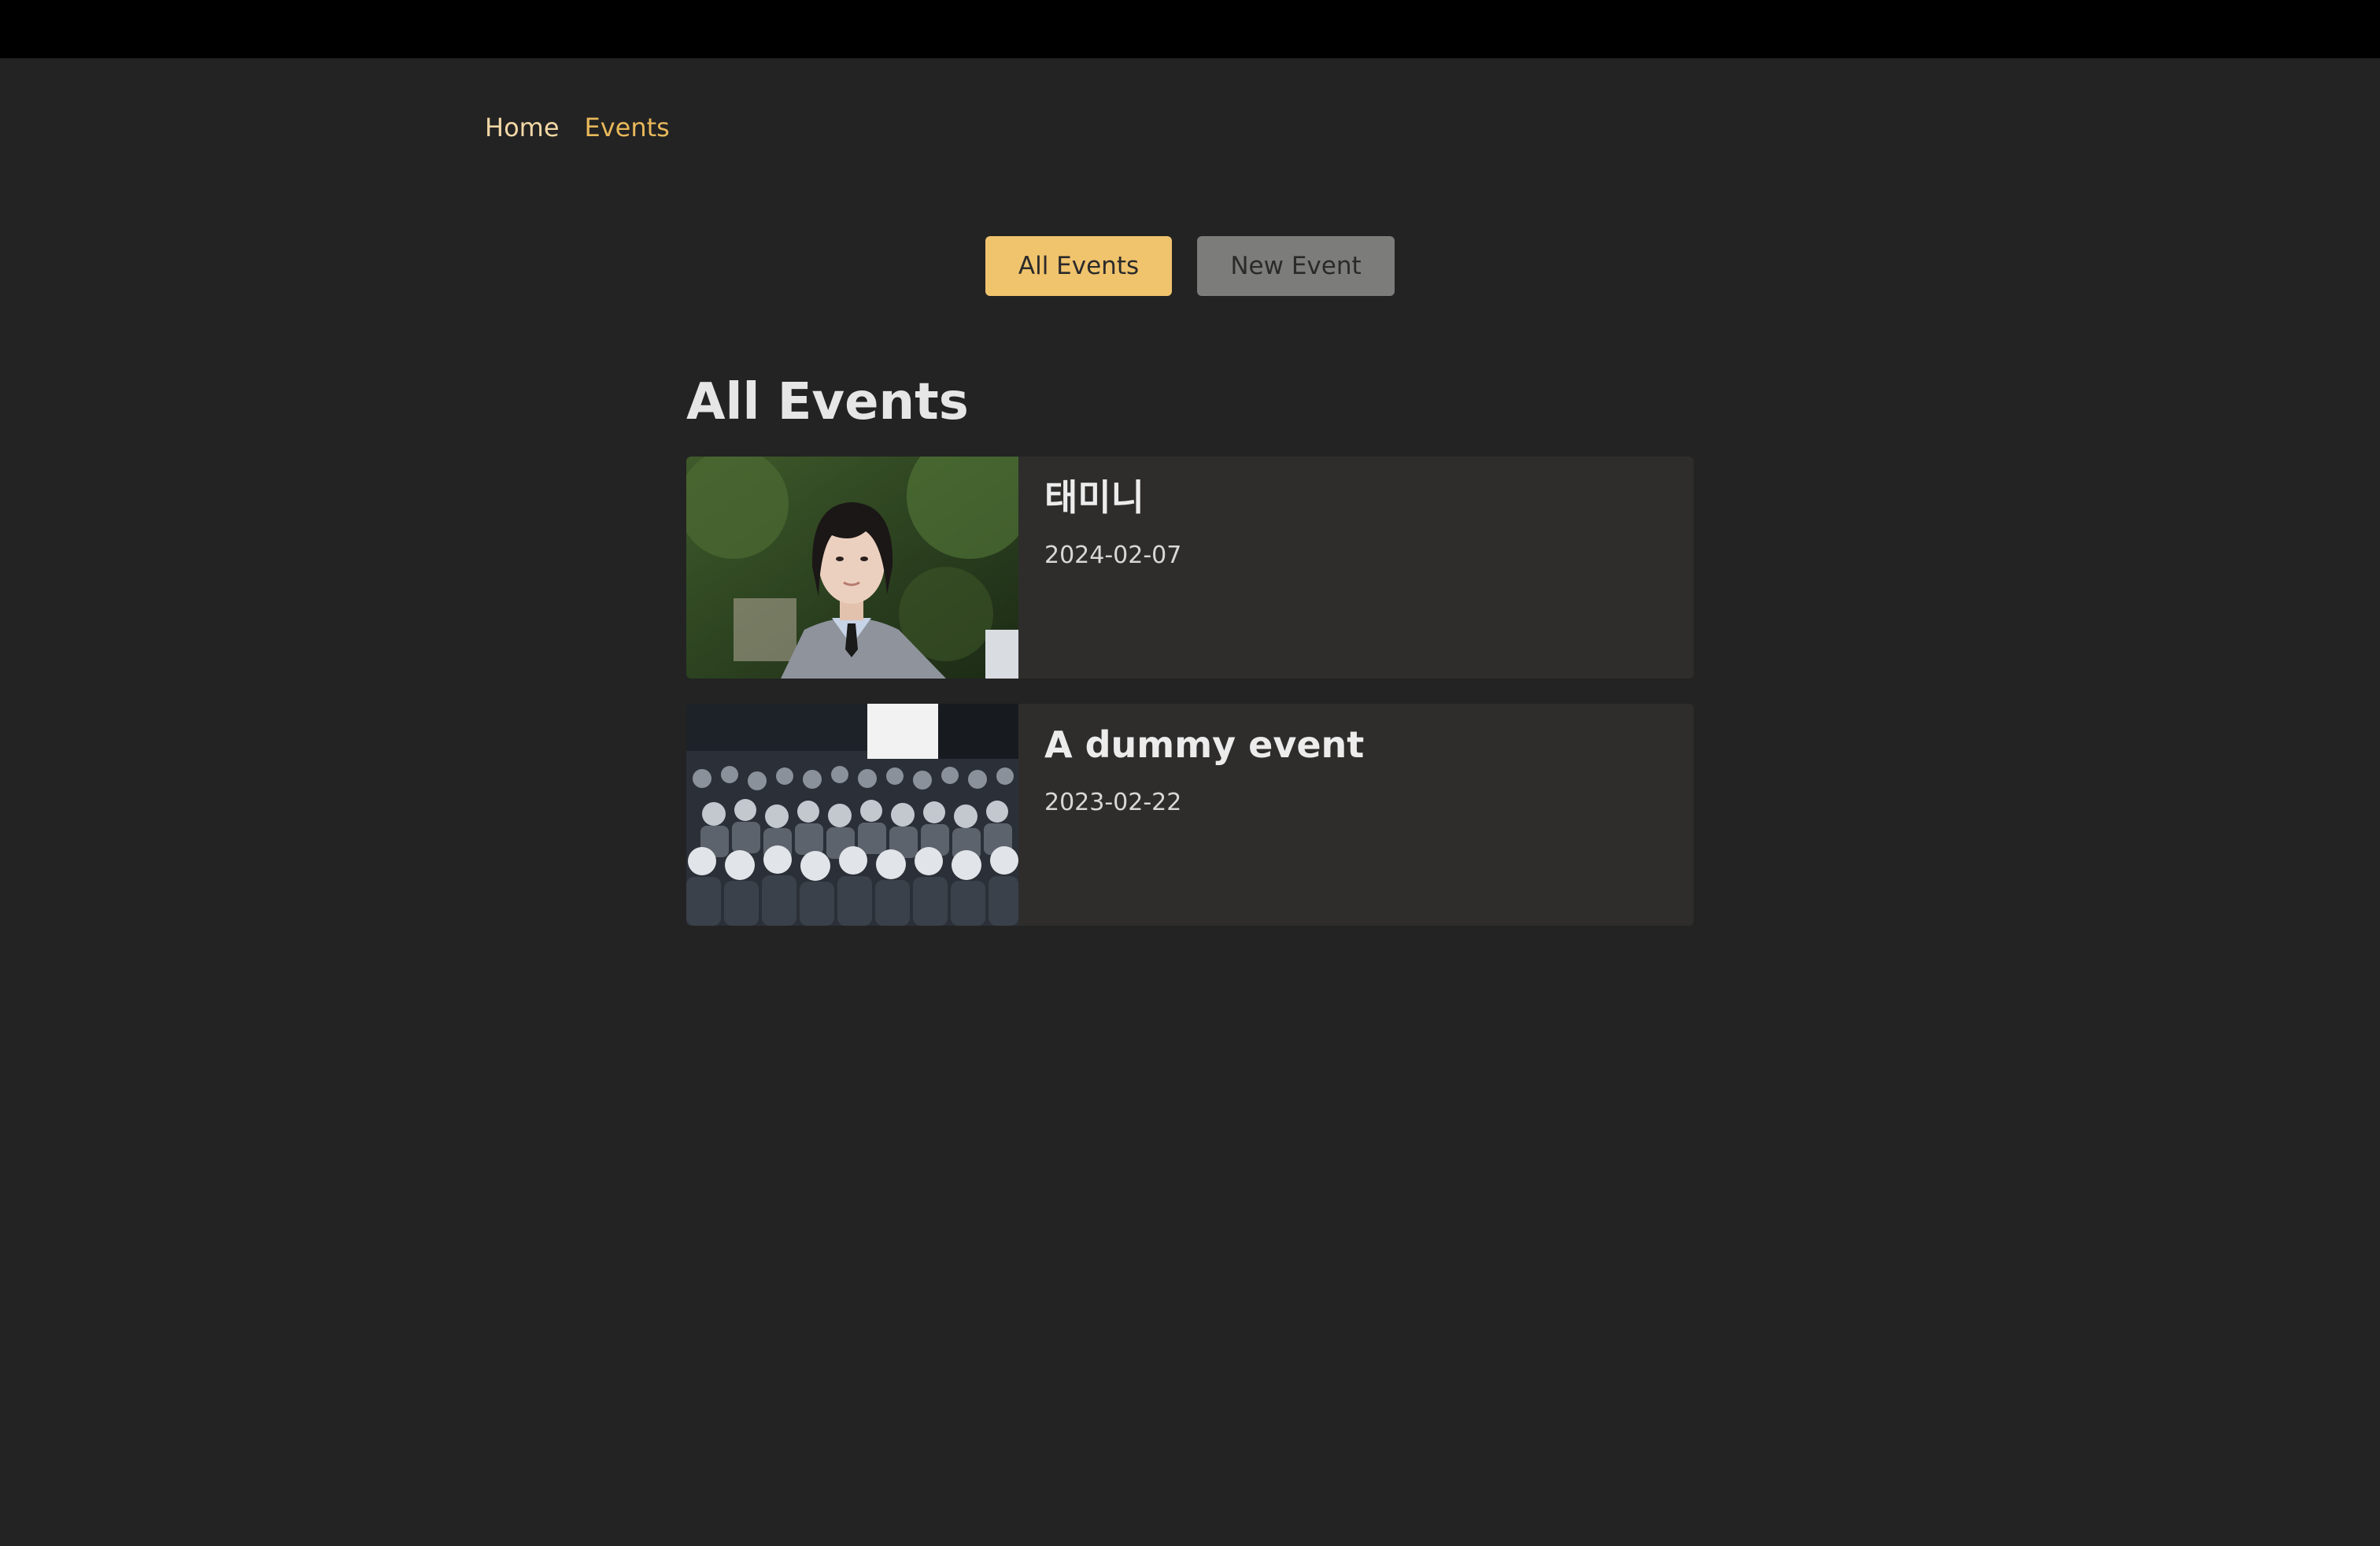 The width and height of the screenshot is (2380, 1546). Describe the element at coordinates (1190, 266) in the screenshot. I see `event-actions: All Events New Event` at that location.